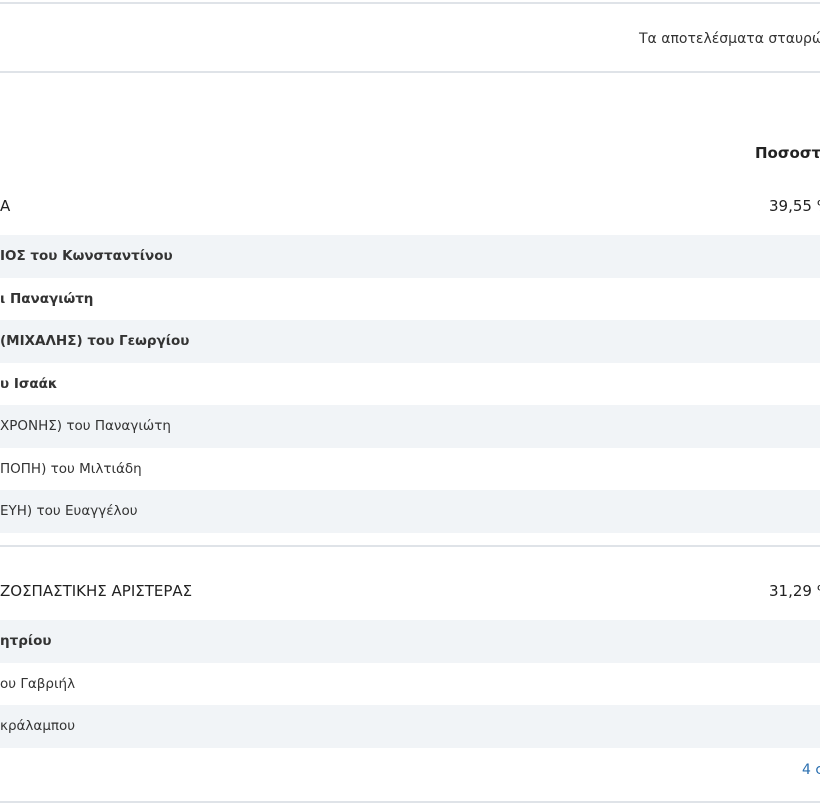 The height and width of the screenshot is (806, 820). I want to click on candidate-name: υ Ισαάκ, so click(29, 384).